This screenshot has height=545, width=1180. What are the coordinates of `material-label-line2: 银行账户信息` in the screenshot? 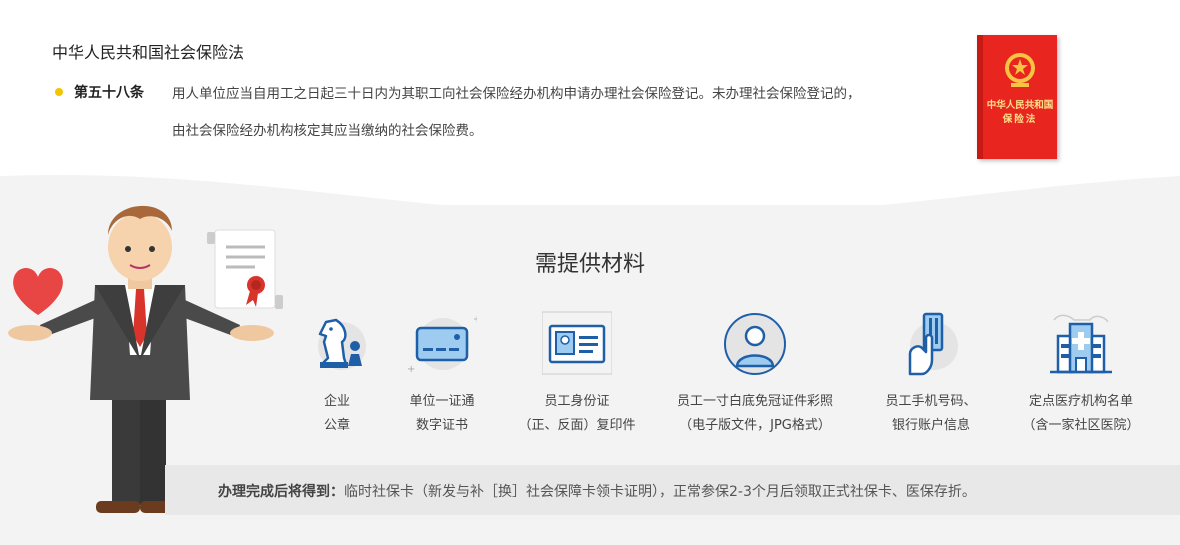 It's located at (930, 425).